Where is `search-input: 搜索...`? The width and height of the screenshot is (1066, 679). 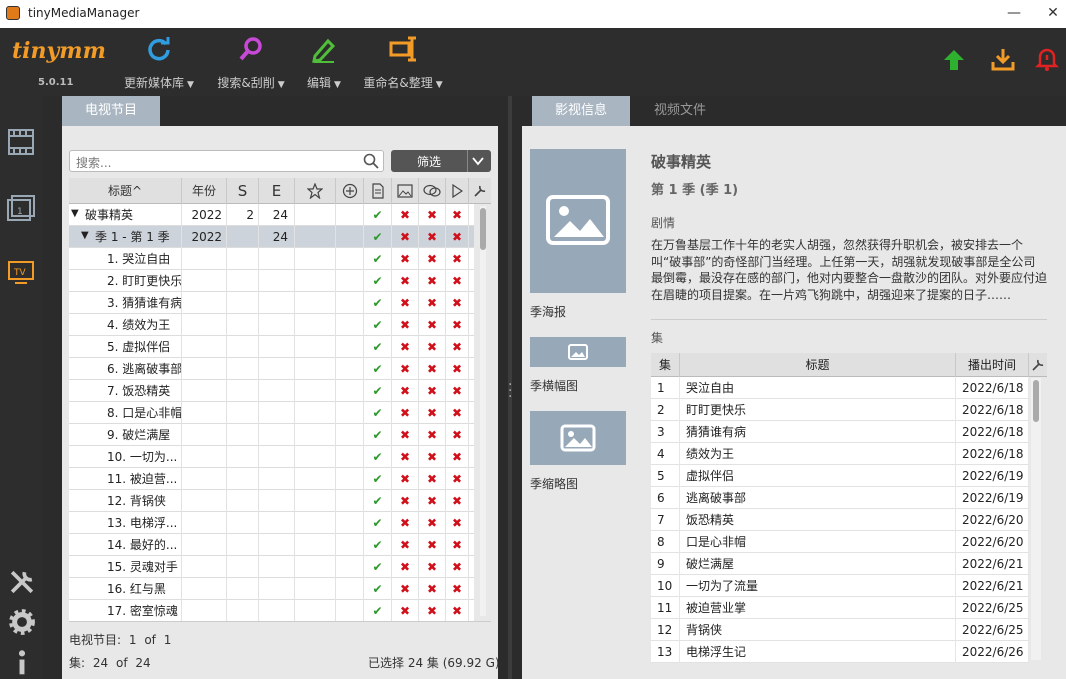
search-input: 搜索... is located at coordinates (226, 161).